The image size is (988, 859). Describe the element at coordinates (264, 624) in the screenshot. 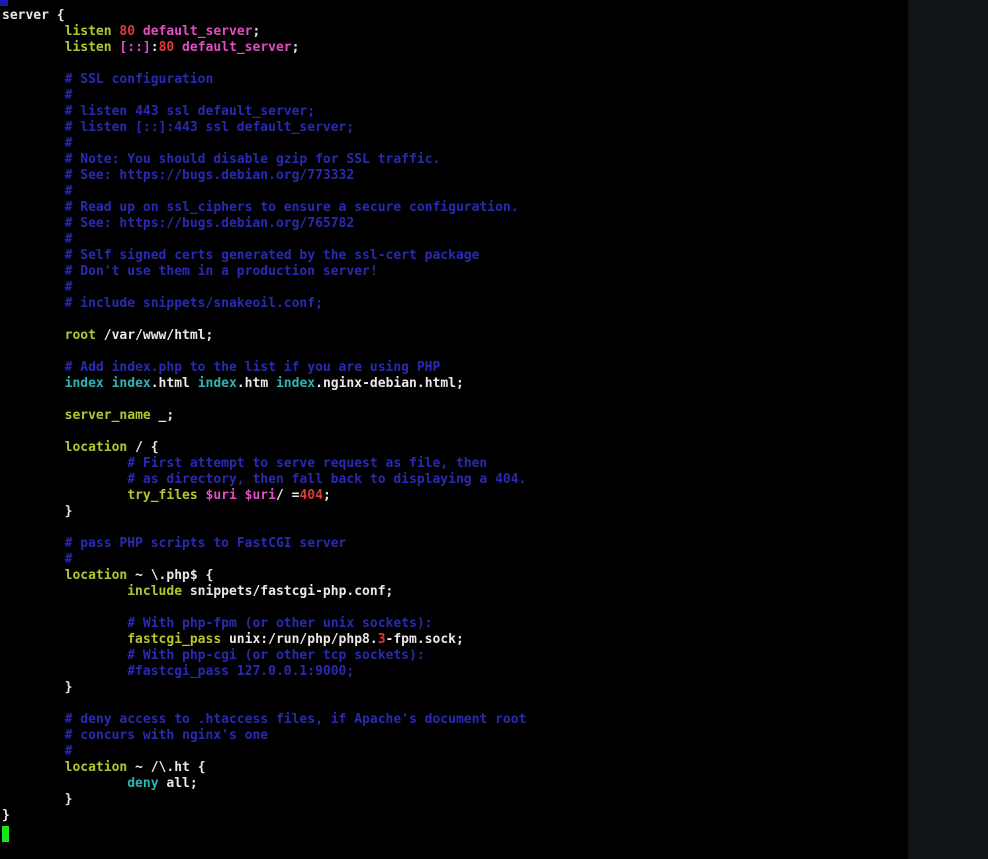

I see `code-line: # With php-fpm (or other unix sockets):` at that location.